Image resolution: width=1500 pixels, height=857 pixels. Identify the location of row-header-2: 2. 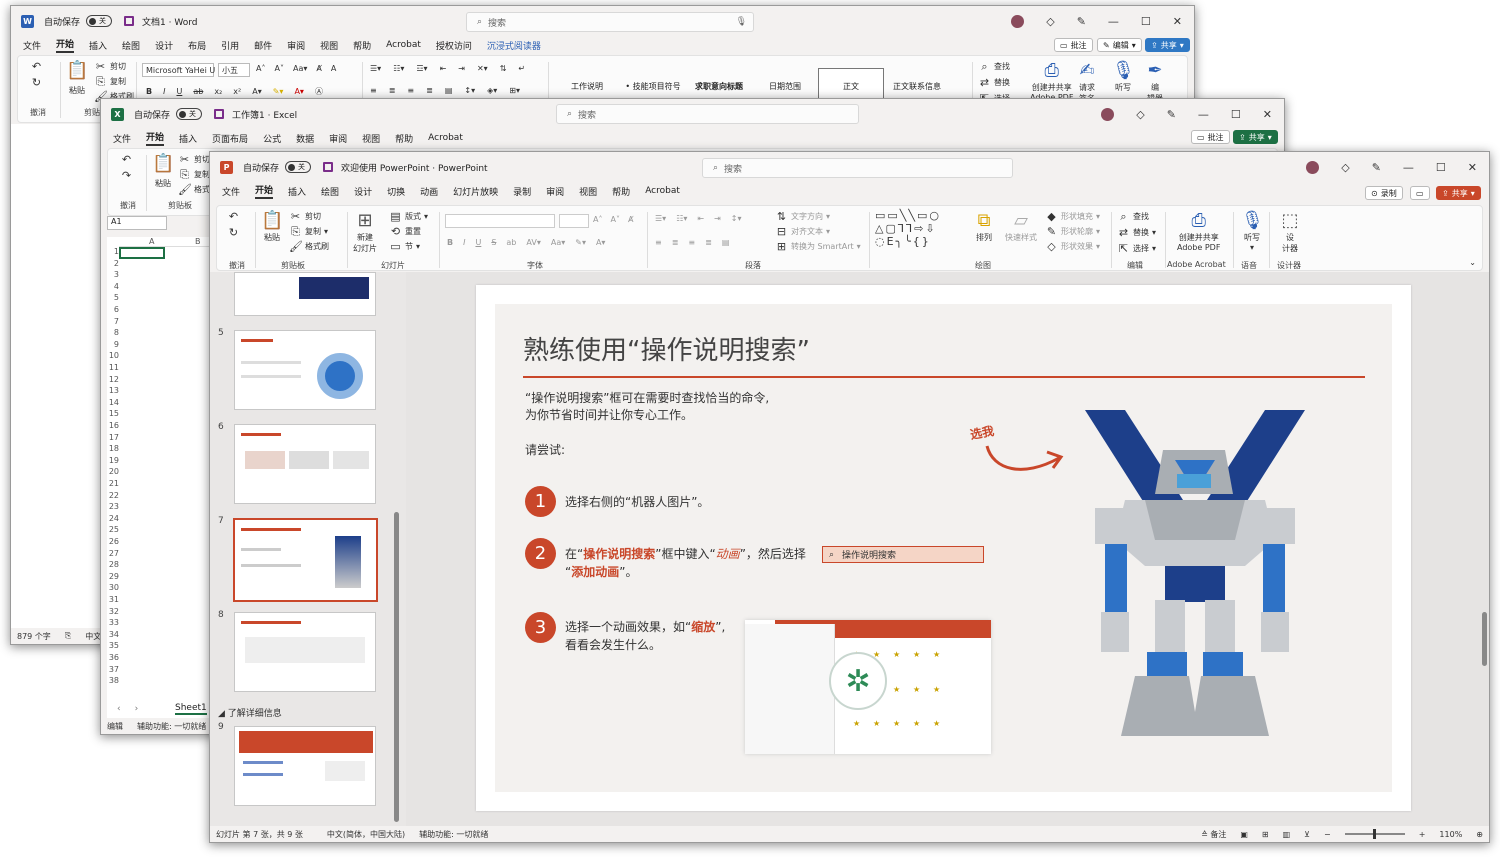
(113, 263).